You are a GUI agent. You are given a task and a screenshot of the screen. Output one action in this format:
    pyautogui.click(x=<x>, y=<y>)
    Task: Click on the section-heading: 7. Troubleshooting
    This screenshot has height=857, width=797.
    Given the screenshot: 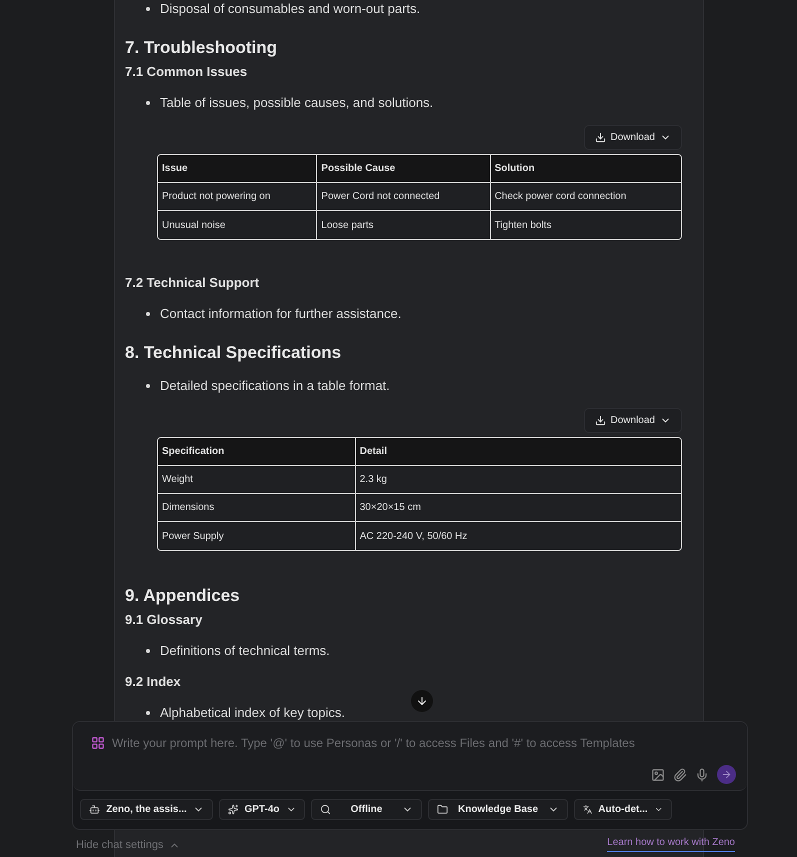 What is the action you would take?
    pyautogui.click(x=201, y=48)
    